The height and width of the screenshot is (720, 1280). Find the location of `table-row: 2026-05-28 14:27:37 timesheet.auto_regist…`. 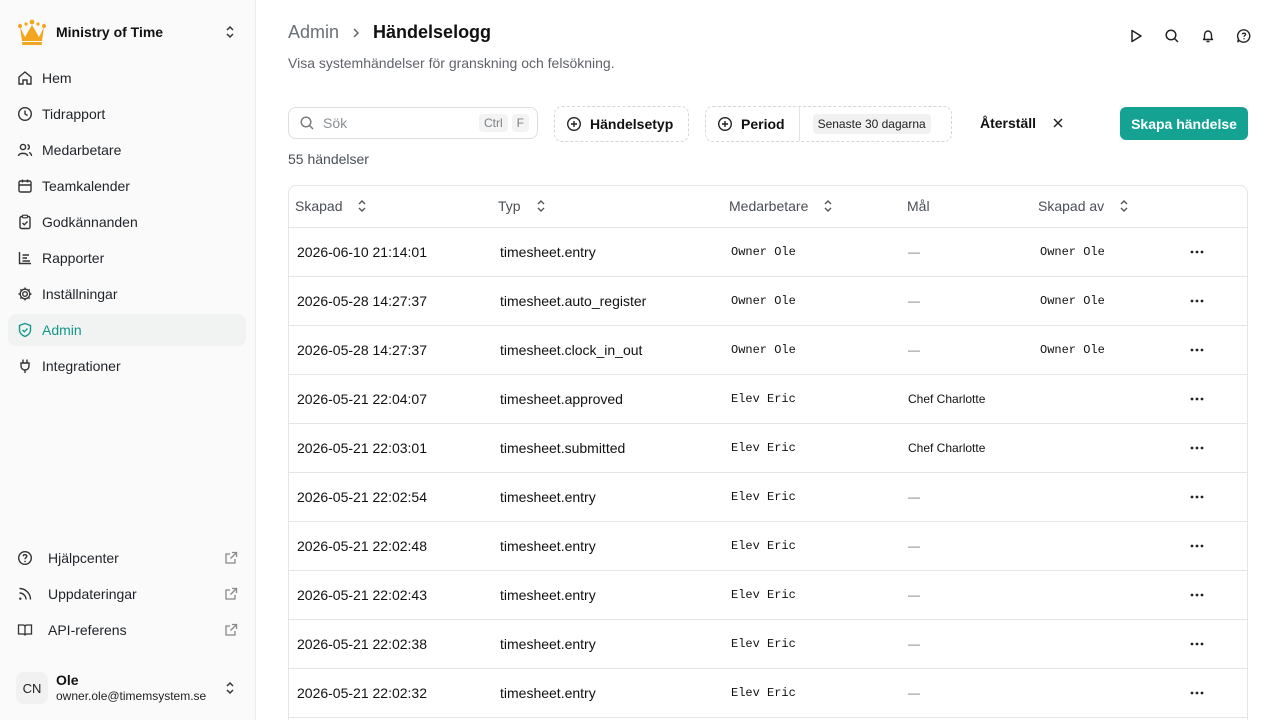

table-row: 2026-05-28 14:27:37 timesheet.auto_regist… is located at coordinates (768, 301).